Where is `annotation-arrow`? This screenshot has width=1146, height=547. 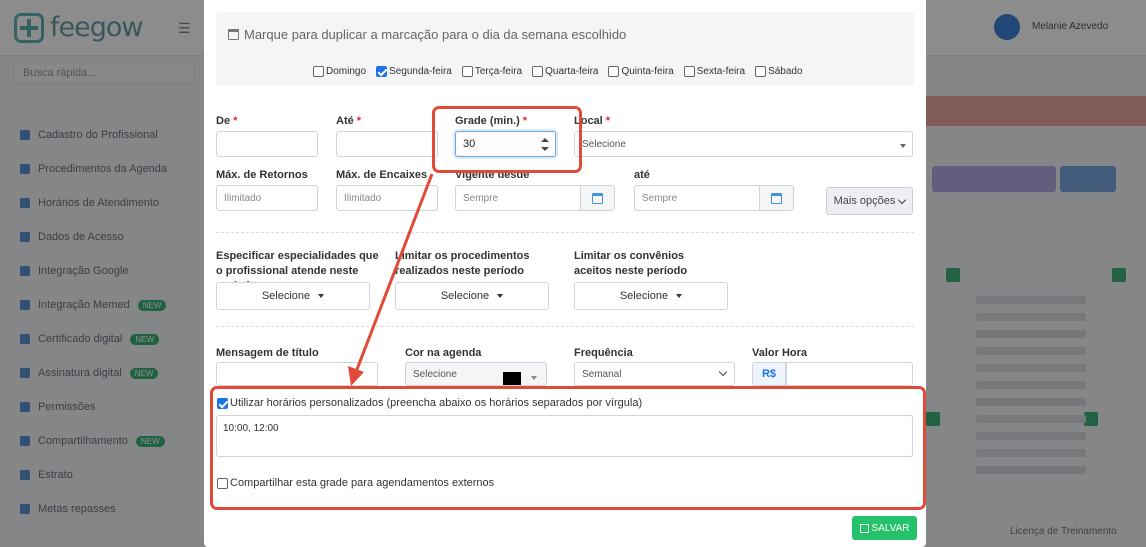 annotation-arrow is located at coordinates (391, 279).